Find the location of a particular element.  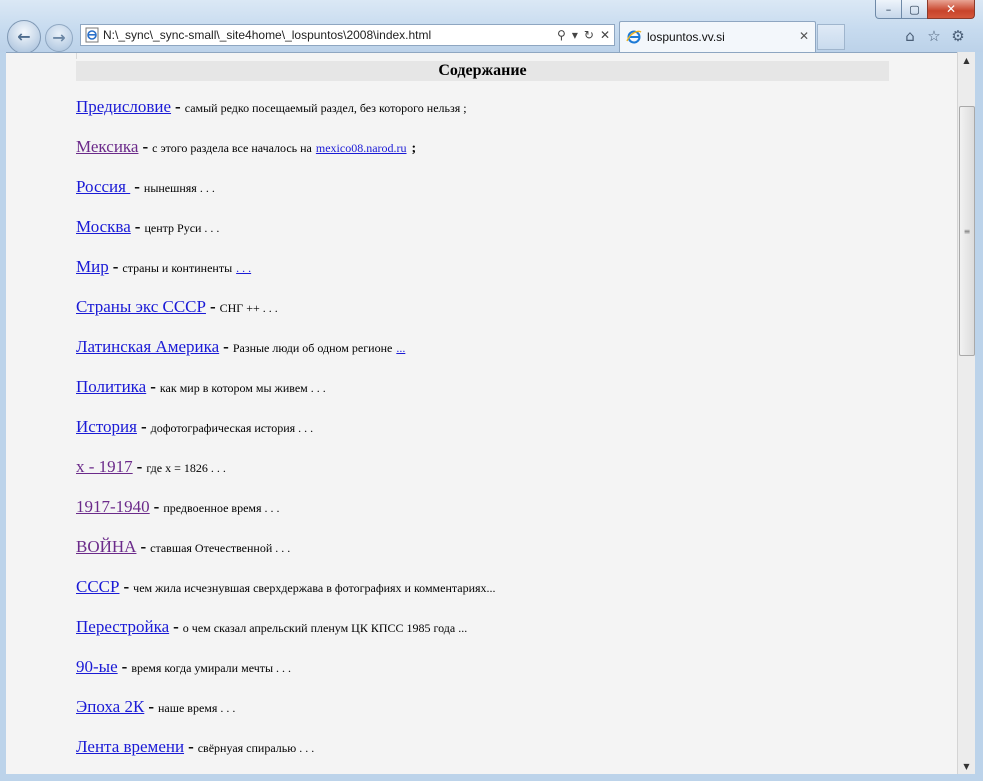

section-link: ВОЙНА is located at coordinates (106, 546).